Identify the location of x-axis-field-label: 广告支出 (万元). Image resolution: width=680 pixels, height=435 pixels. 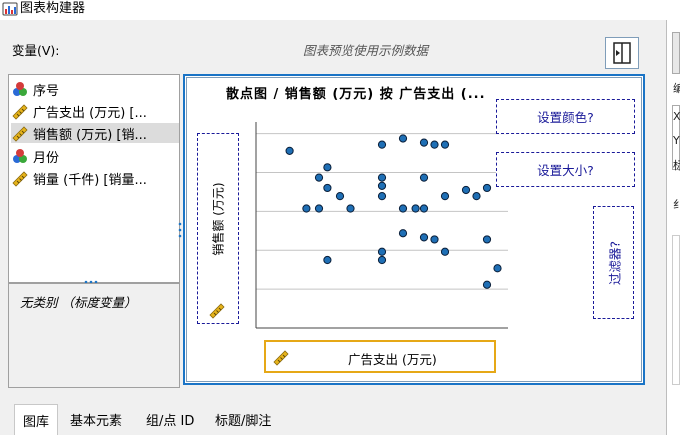
(392, 359).